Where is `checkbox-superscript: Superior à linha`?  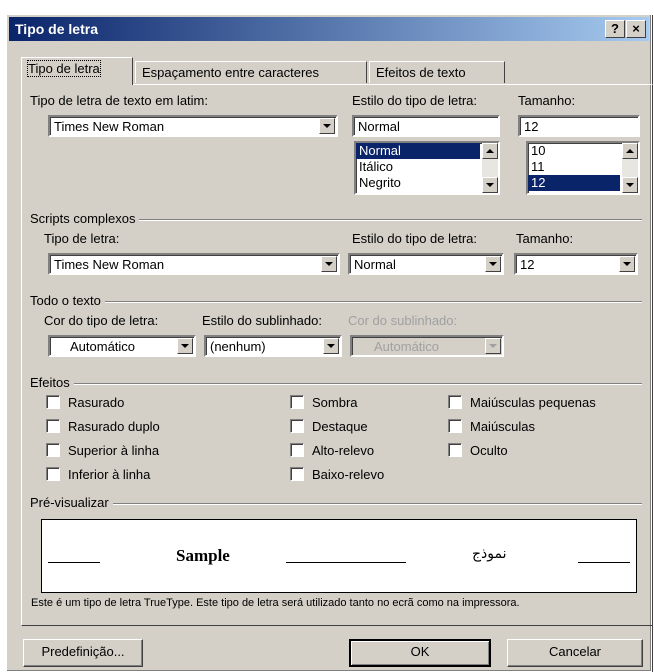 checkbox-superscript: Superior à linha is located at coordinates (102, 450).